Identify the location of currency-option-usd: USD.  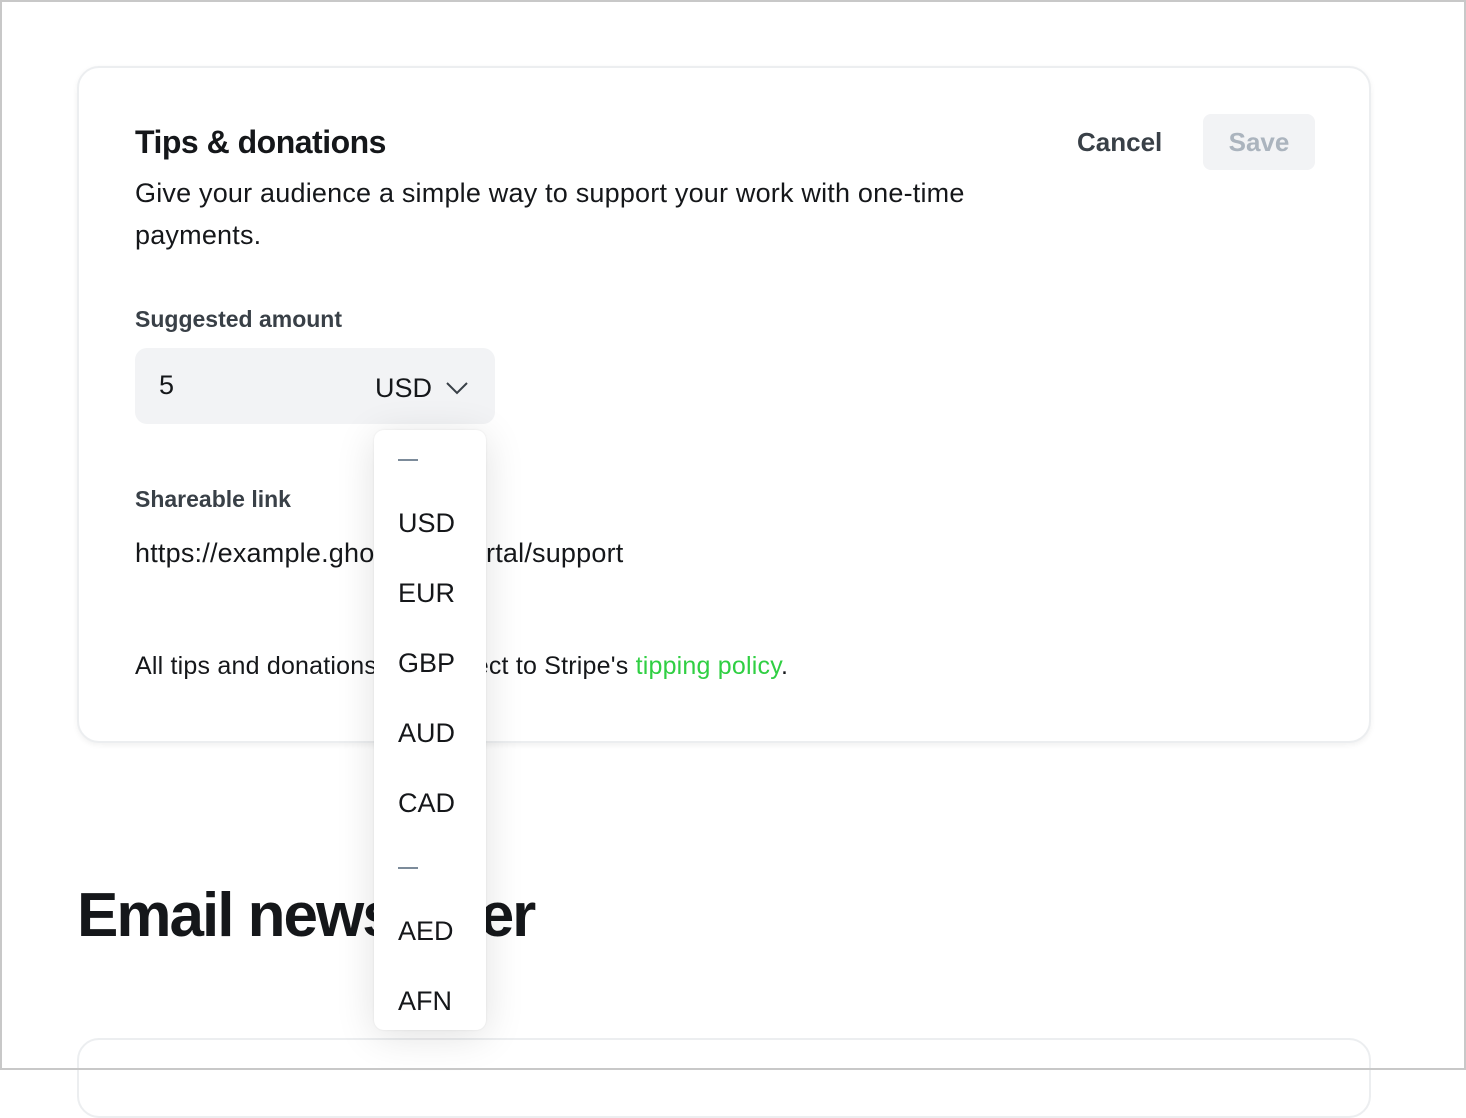
(426, 523).